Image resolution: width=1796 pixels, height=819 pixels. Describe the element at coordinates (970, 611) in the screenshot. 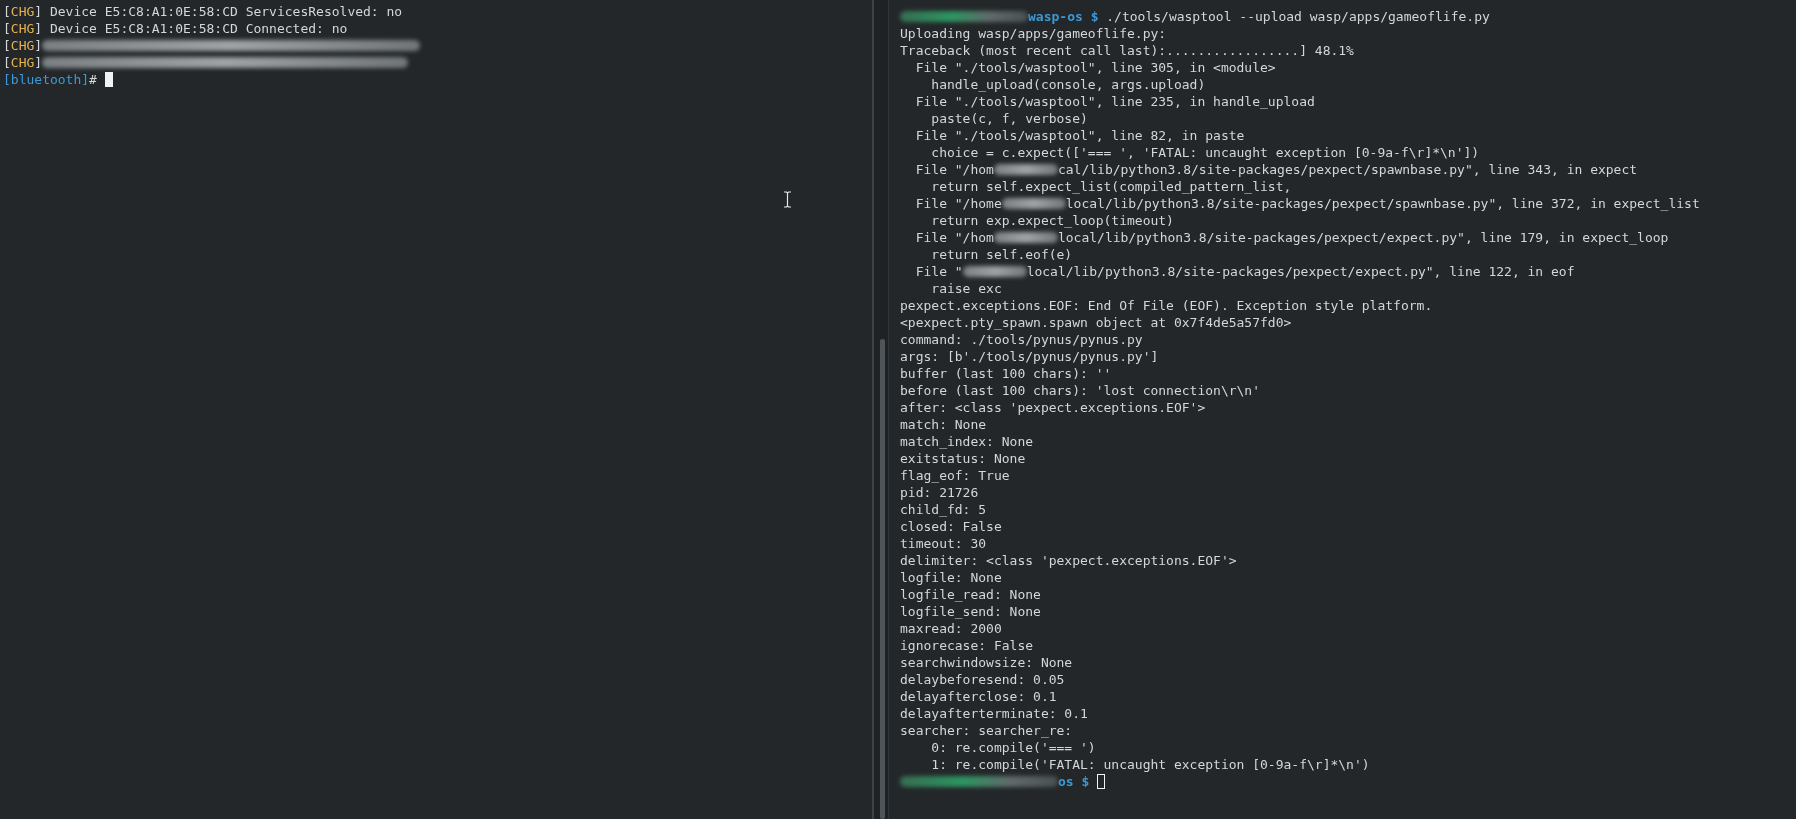

I see `terminal-text: logfile_send: None` at that location.